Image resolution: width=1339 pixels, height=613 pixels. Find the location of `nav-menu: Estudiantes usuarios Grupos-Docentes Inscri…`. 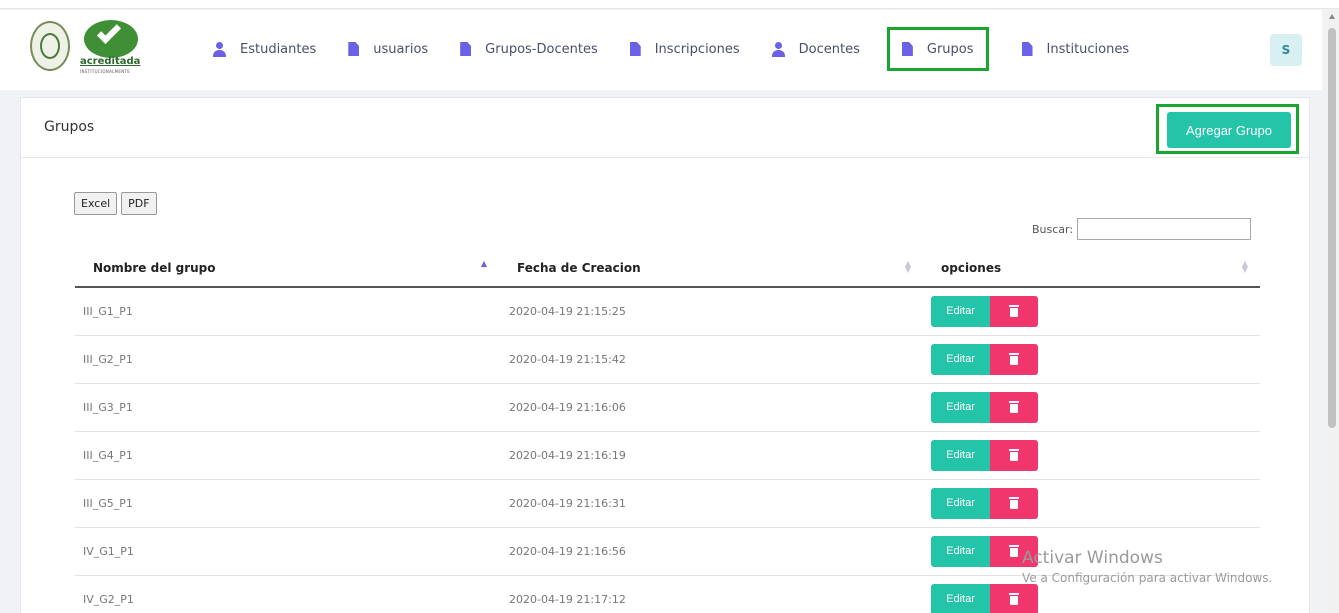

nav-menu: Estudiantes usuarios Grupos-Docentes Inscri… is located at coordinates (687, 49).